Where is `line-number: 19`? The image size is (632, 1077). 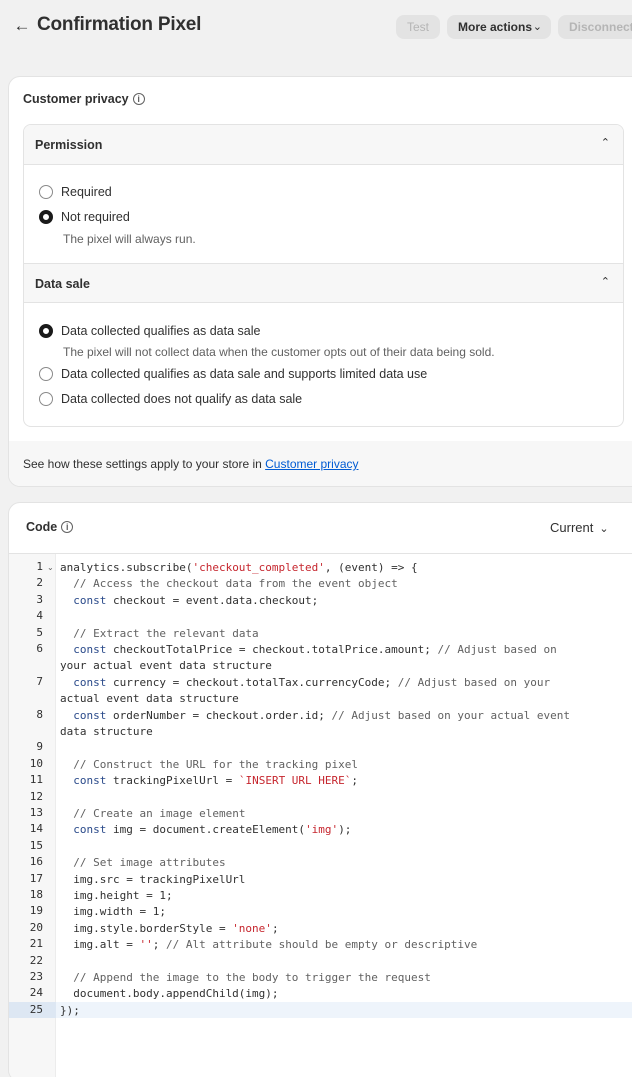 line-number: 19 is located at coordinates (36, 911).